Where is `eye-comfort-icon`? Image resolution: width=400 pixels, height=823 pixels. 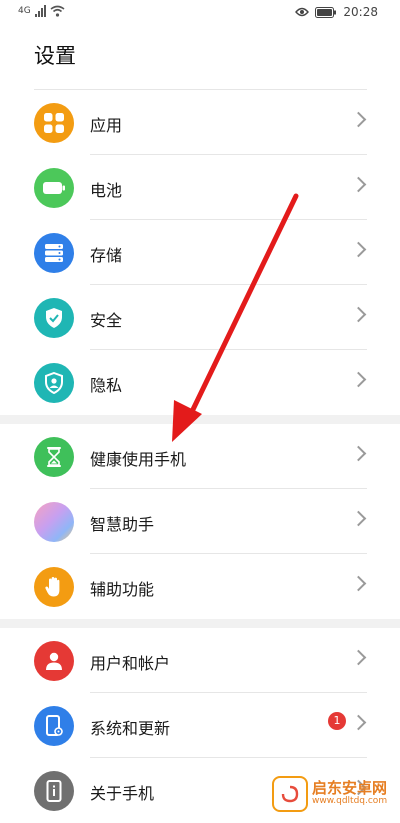
eye-comfort-icon is located at coordinates (302, 12).